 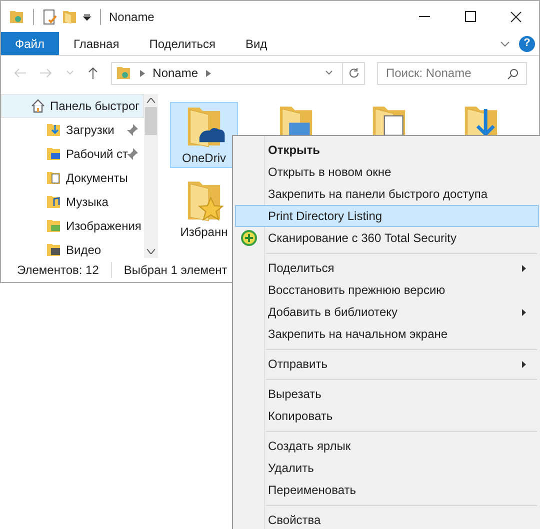 What do you see at coordinates (354, 73) in the screenshot?
I see `refresh-icon` at bounding box center [354, 73].